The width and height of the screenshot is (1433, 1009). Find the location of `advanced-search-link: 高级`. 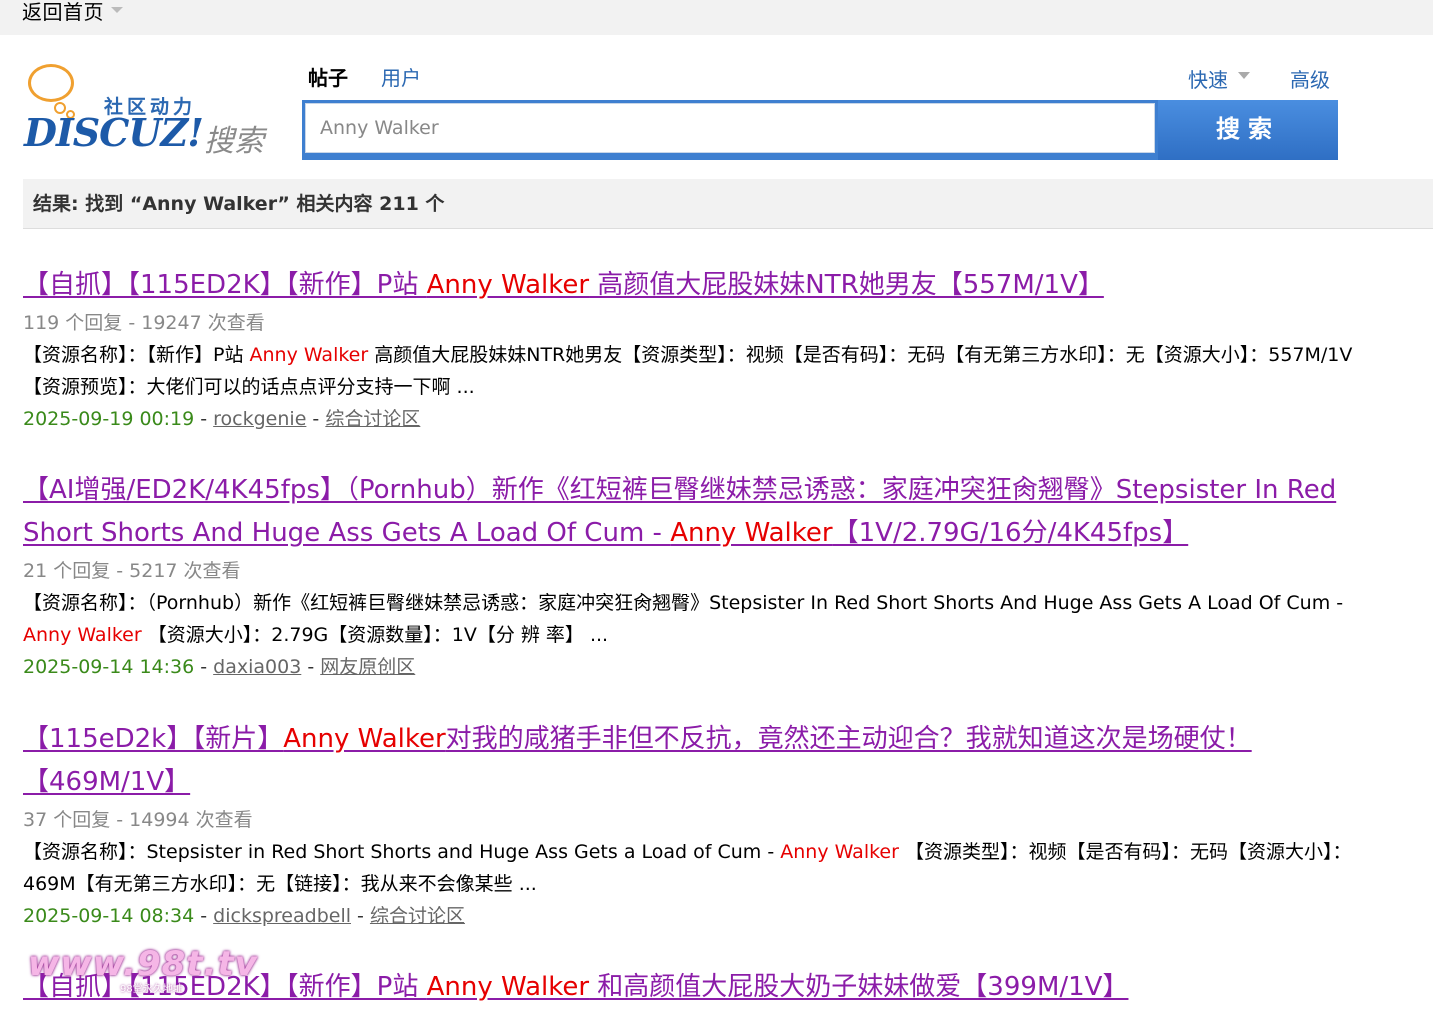

advanced-search-link: 高级 is located at coordinates (1310, 78).